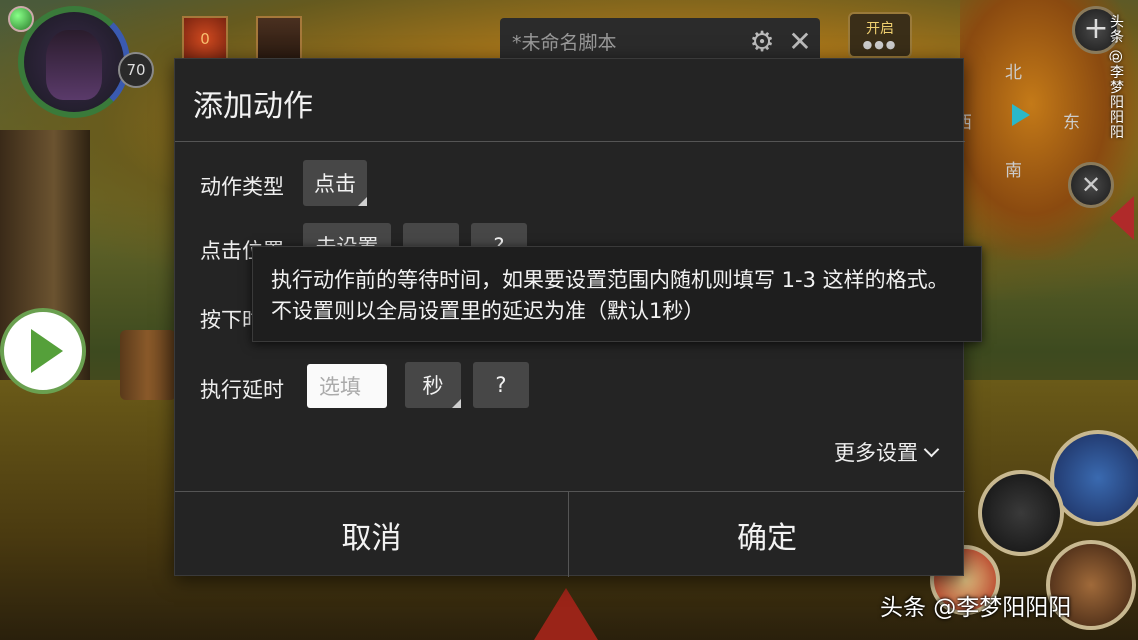 The width and height of the screenshot is (1138, 640). What do you see at coordinates (1021, 513) in the screenshot?
I see `skill-button-hammer` at bounding box center [1021, 513].